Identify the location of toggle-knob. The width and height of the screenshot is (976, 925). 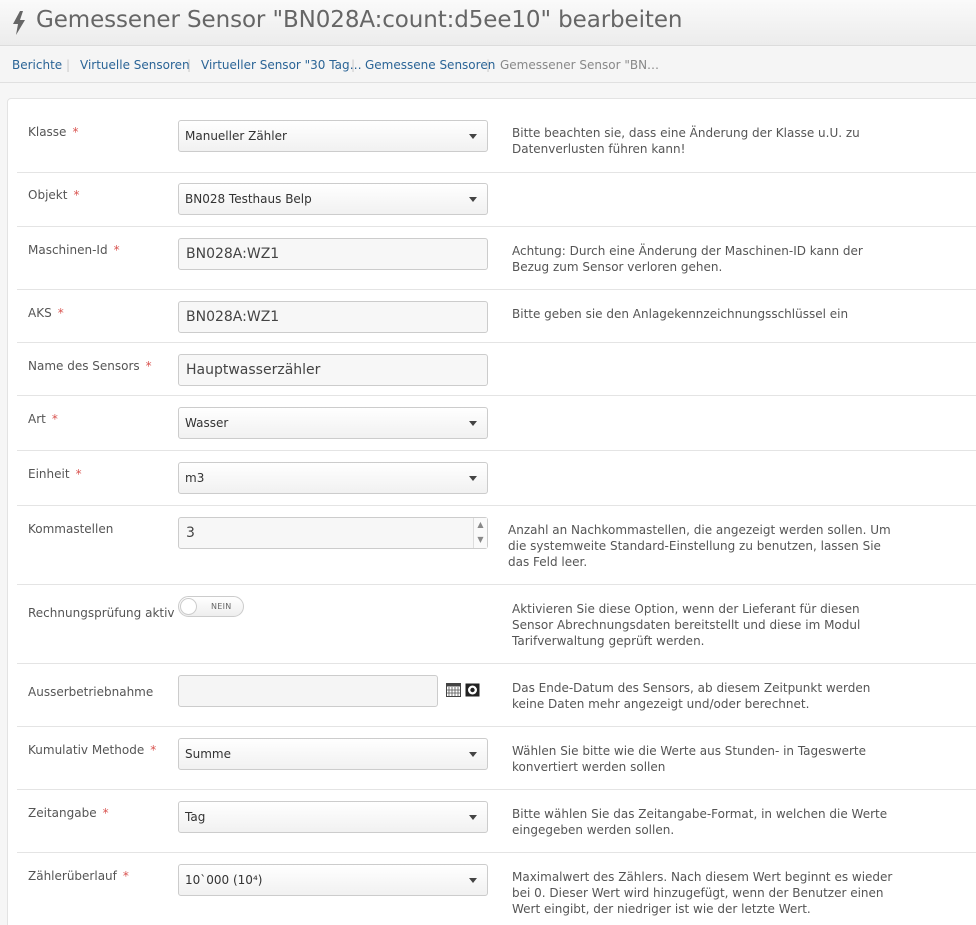
(188, 606).